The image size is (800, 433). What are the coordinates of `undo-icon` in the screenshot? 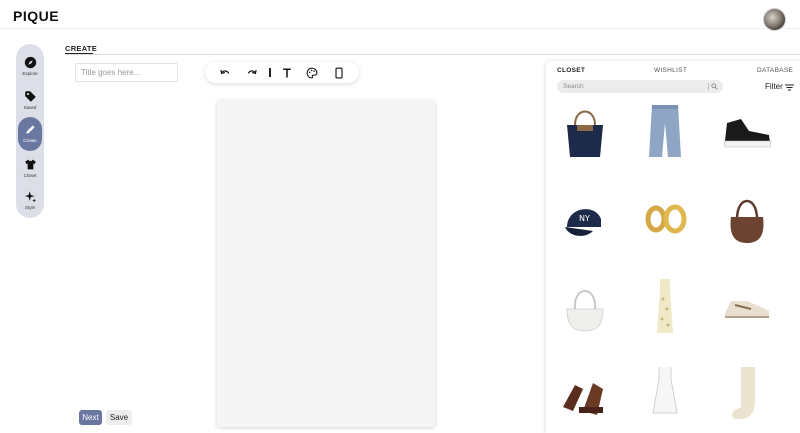 It's located at (225, 71).